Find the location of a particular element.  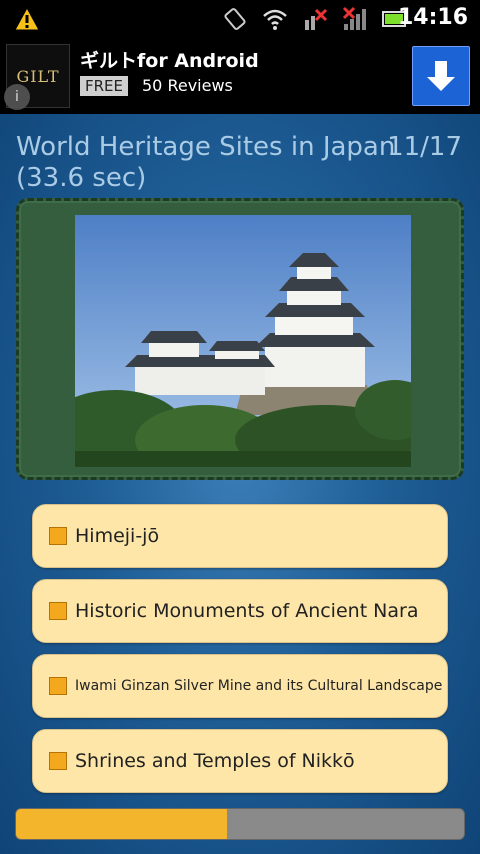

download-button is located at coordinates (441, 76).